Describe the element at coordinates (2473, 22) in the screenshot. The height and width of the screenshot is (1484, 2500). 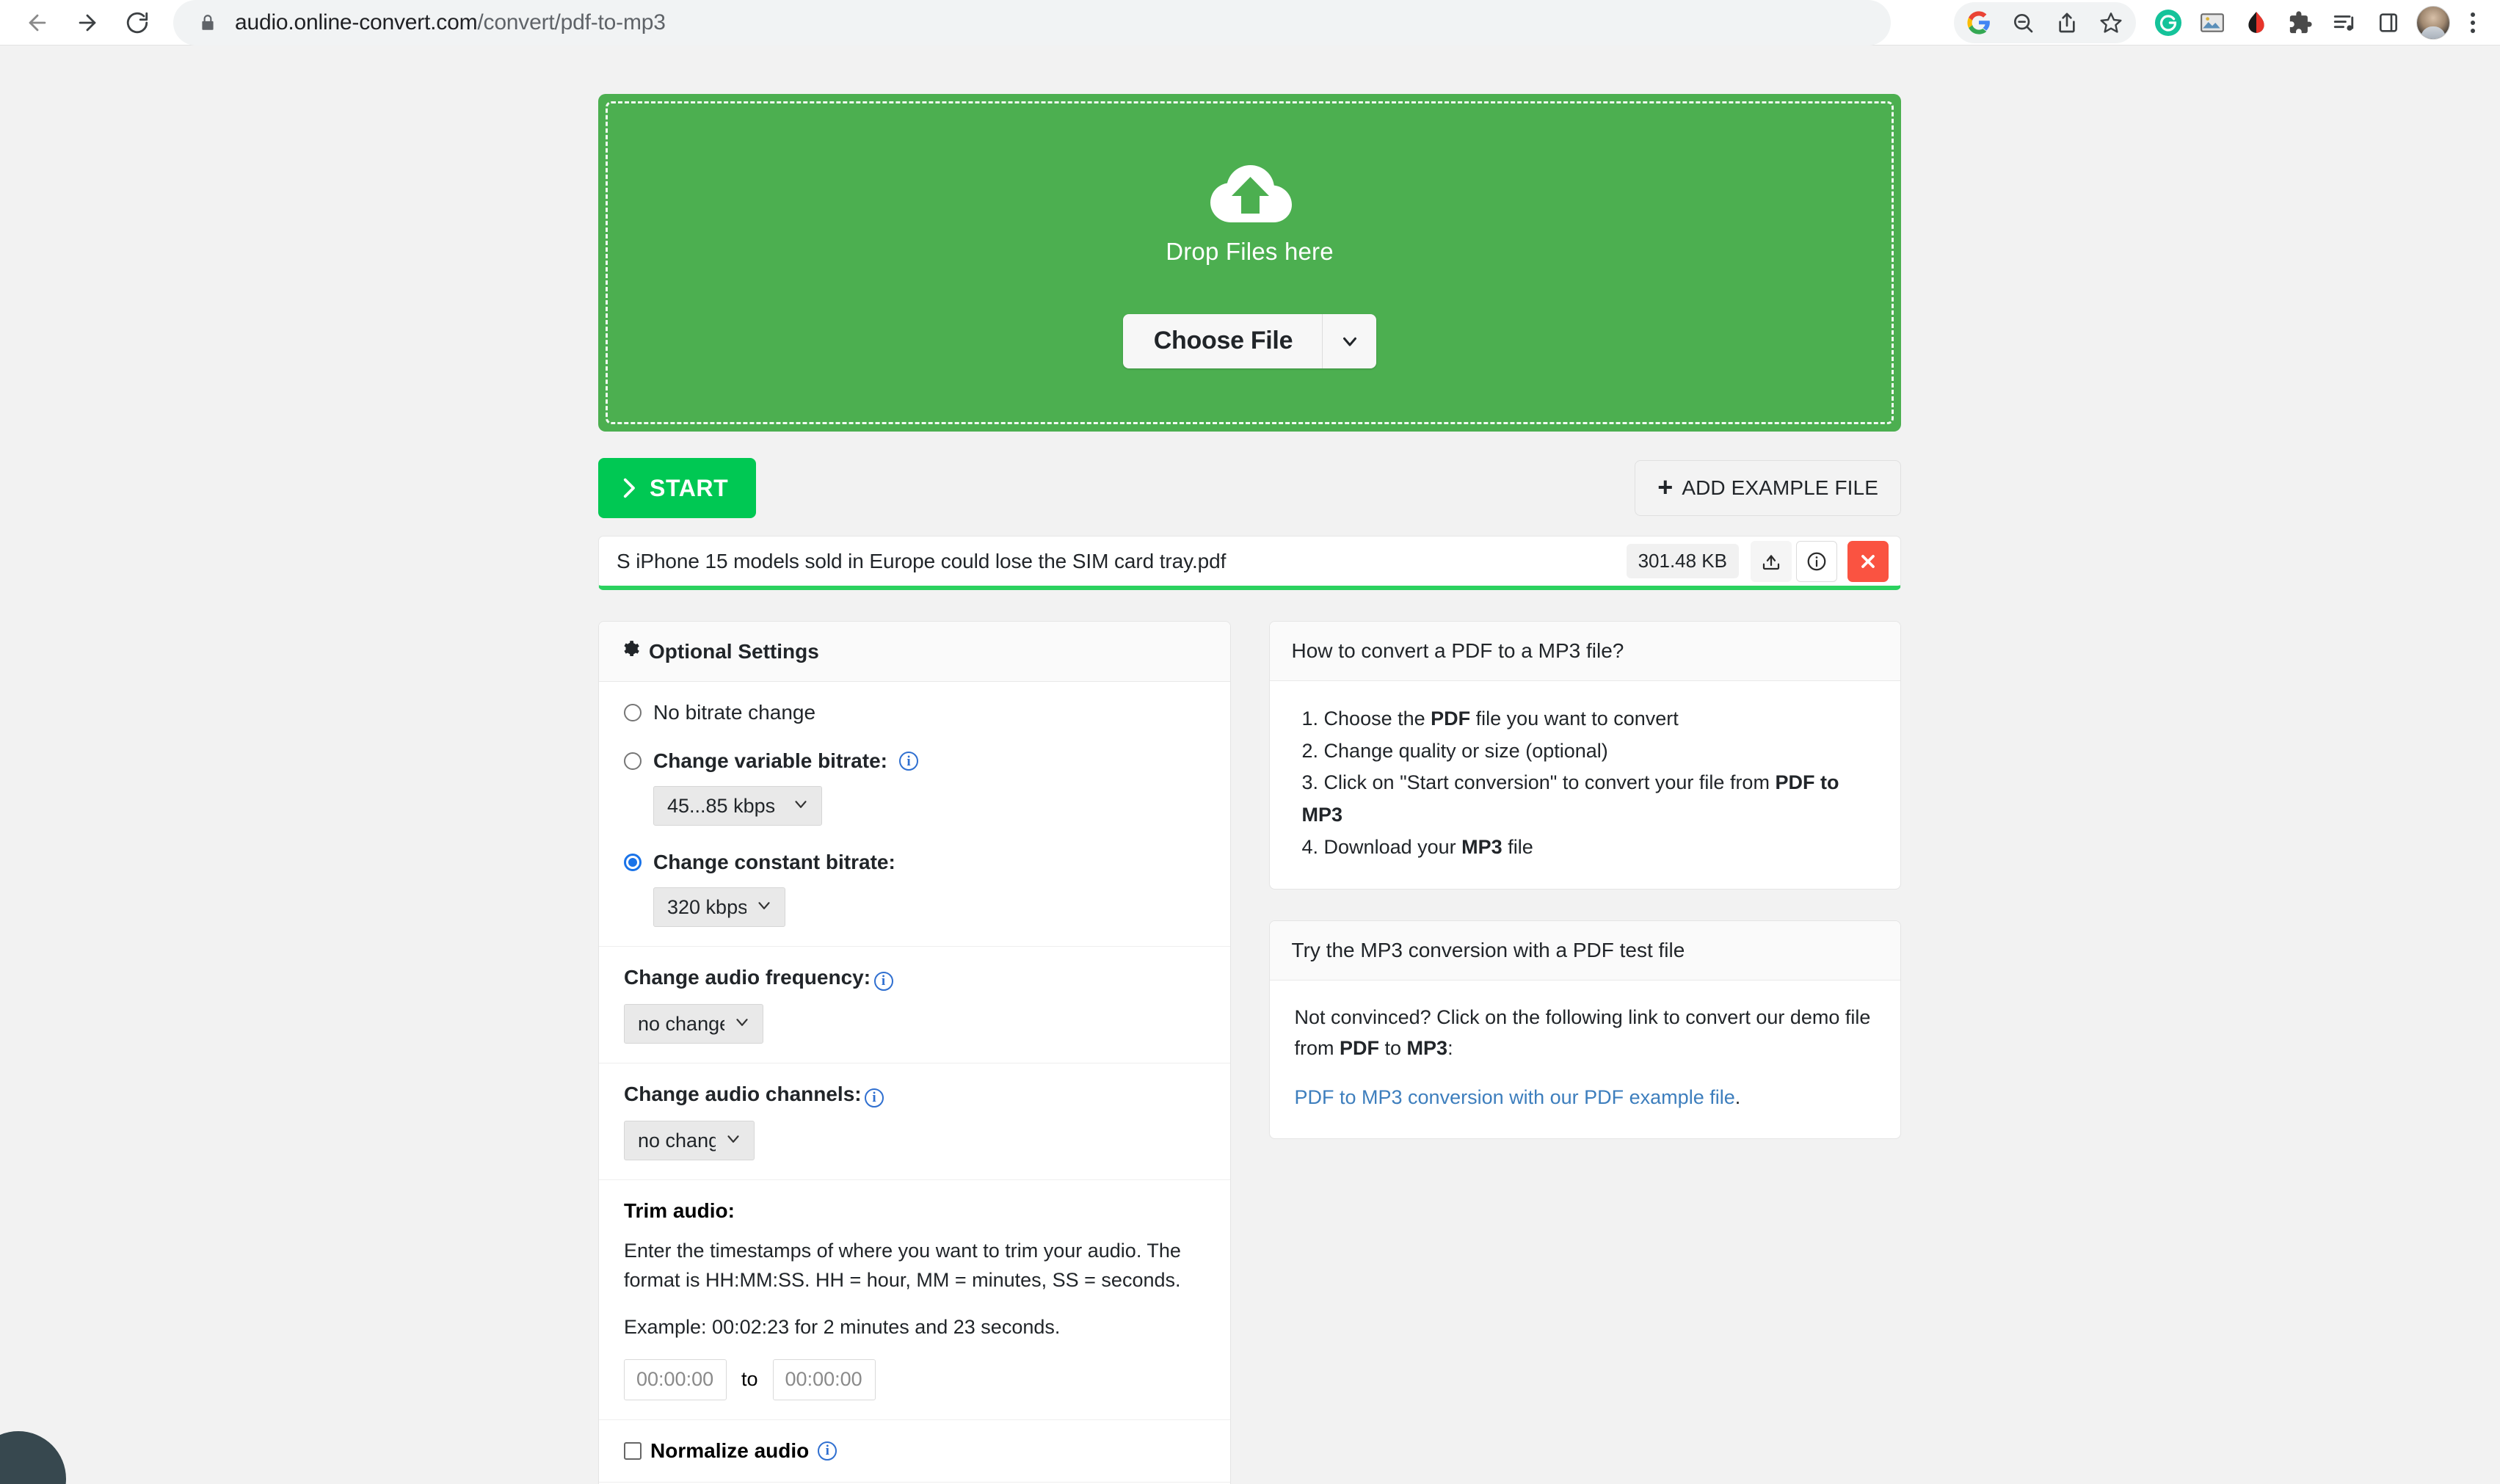
I see `chrome-menu-icon` at that location.